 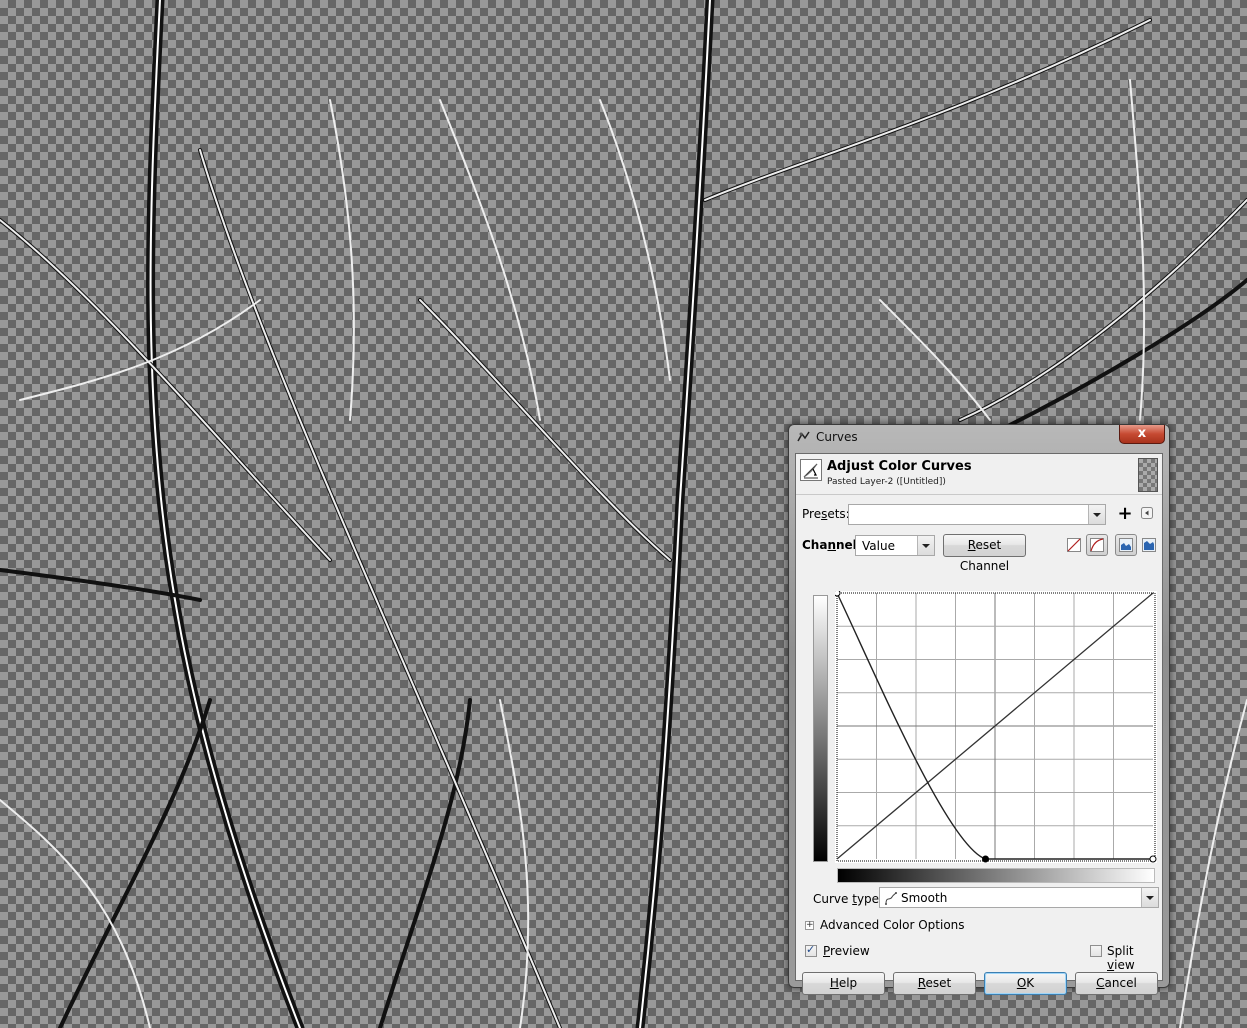 What do you see at coordinates (1149, 545) in the screenshot?
I see `histogram-view-alt-icon` at bounding box center [1149, 545].